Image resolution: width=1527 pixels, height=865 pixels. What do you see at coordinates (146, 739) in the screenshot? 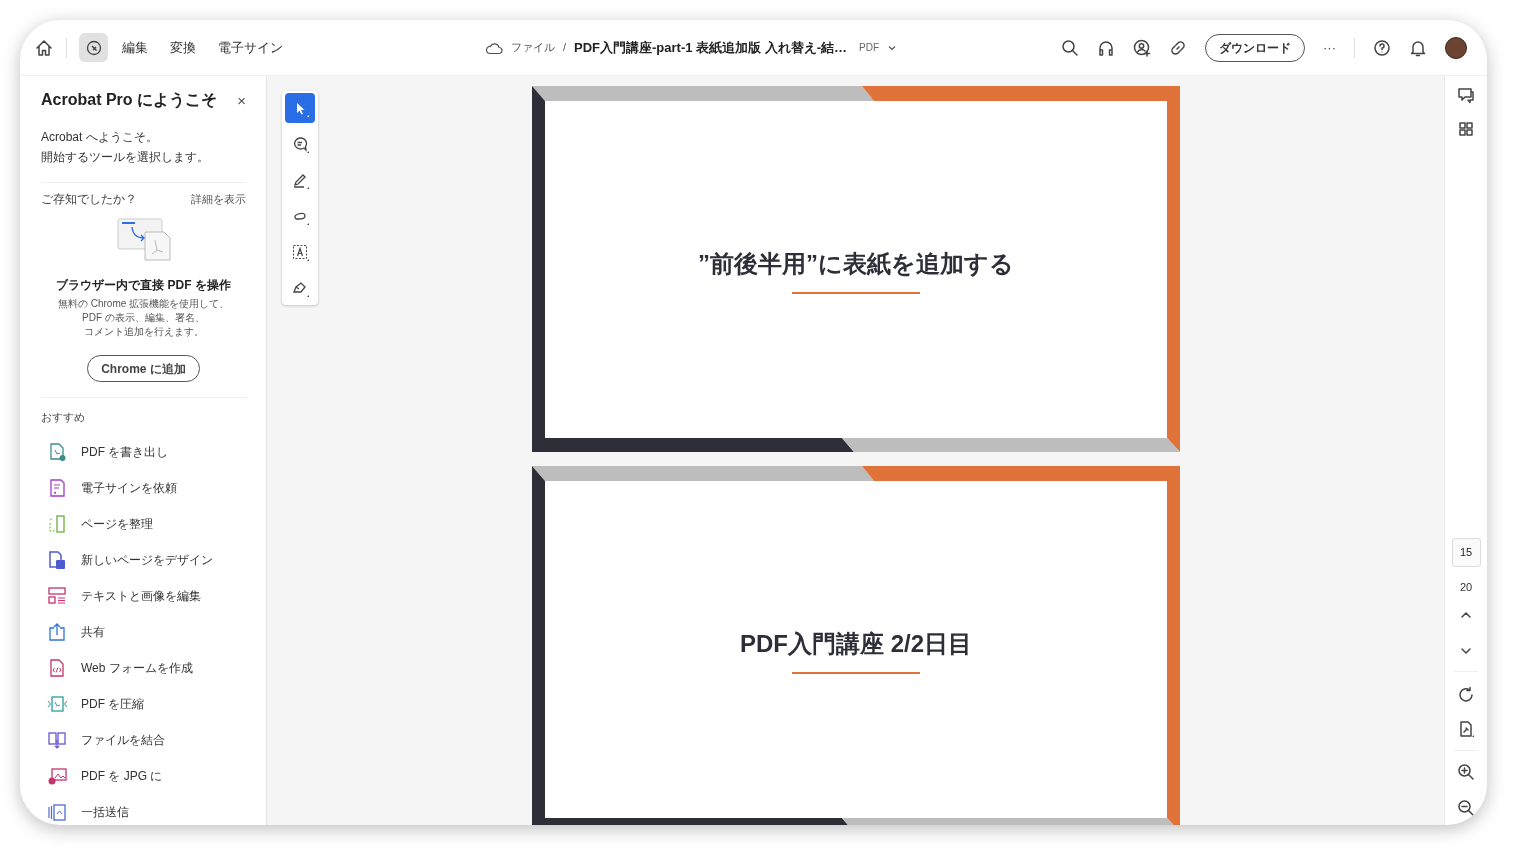
I see `tool-item: ファイルを結合` at bounding box center [146, 739].